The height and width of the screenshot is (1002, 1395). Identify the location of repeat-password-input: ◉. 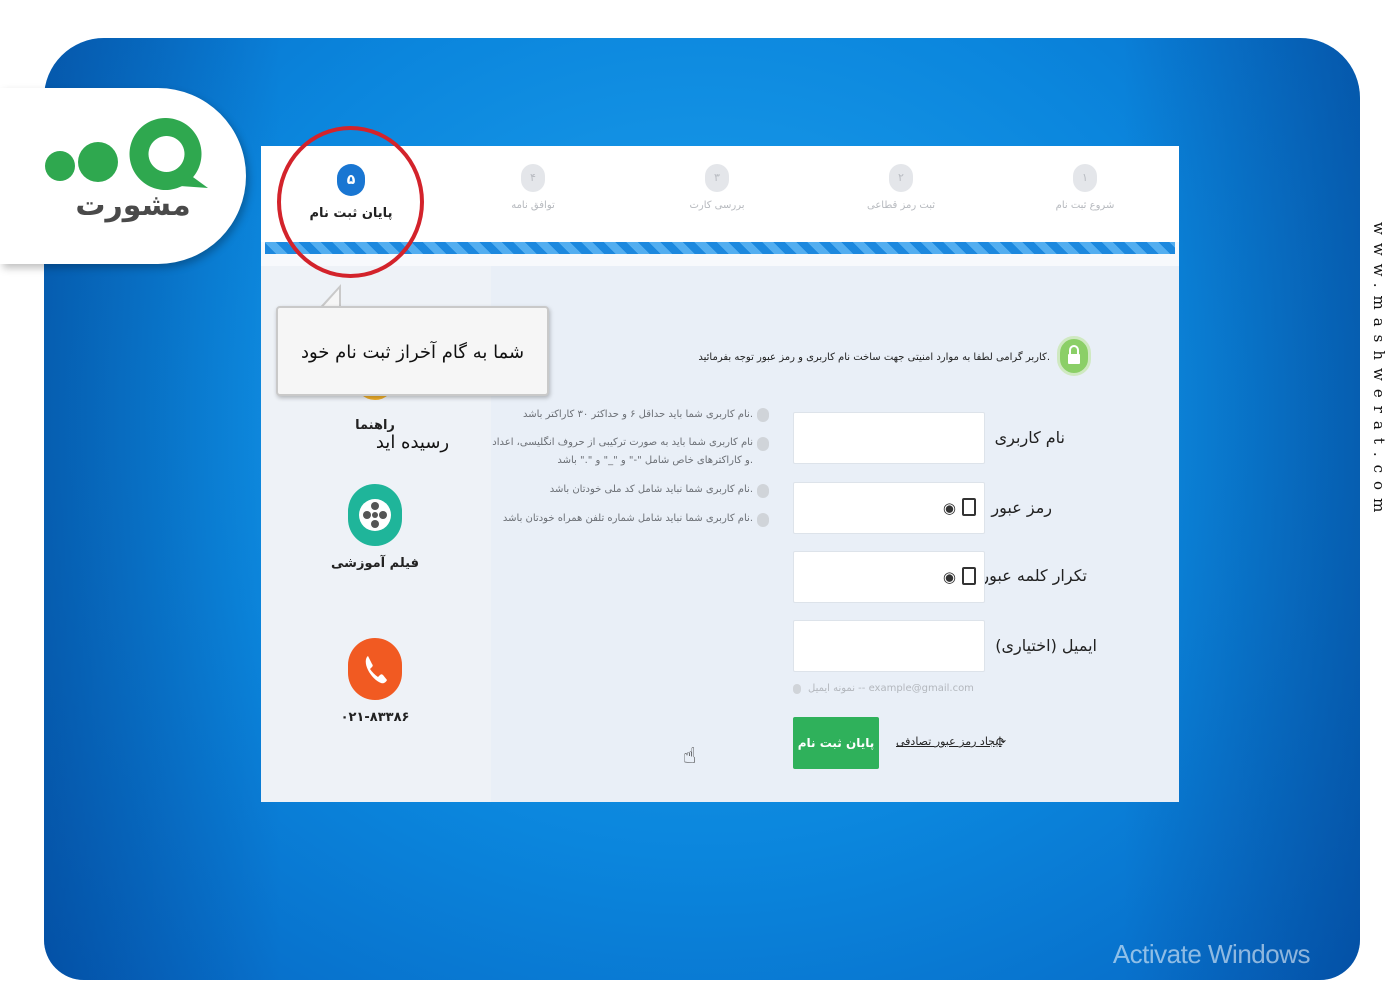
(889, 577).